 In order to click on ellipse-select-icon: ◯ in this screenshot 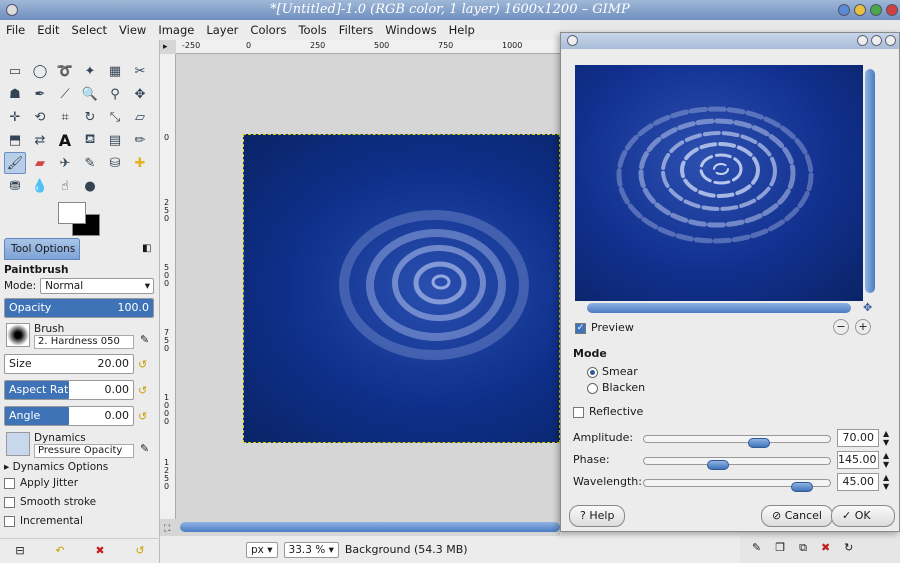, I will do `click(40, 71)`.